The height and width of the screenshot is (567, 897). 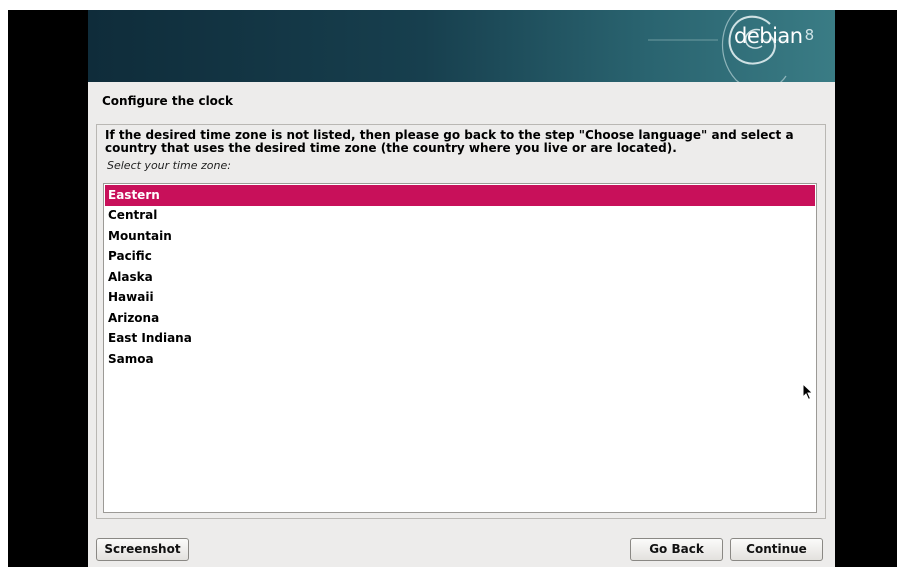 I want to click on timezone-item-east-indiana: East Indiana, so click(x=460, y=338).